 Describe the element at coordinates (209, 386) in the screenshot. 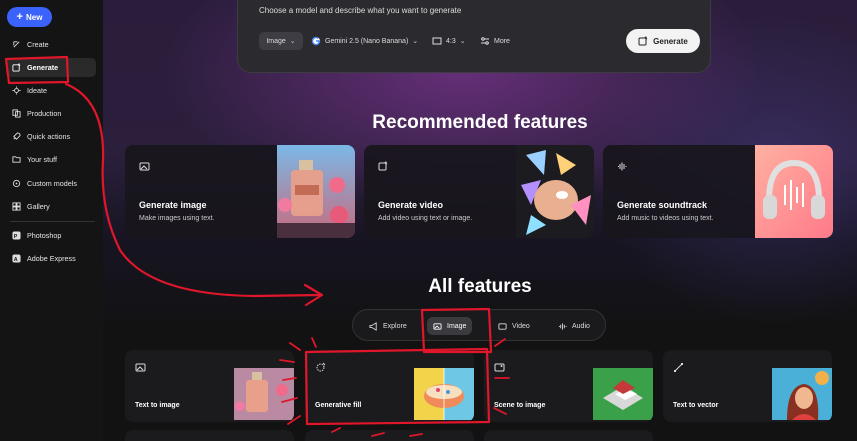

I see `card-text-to-image: Text to image` at that location.